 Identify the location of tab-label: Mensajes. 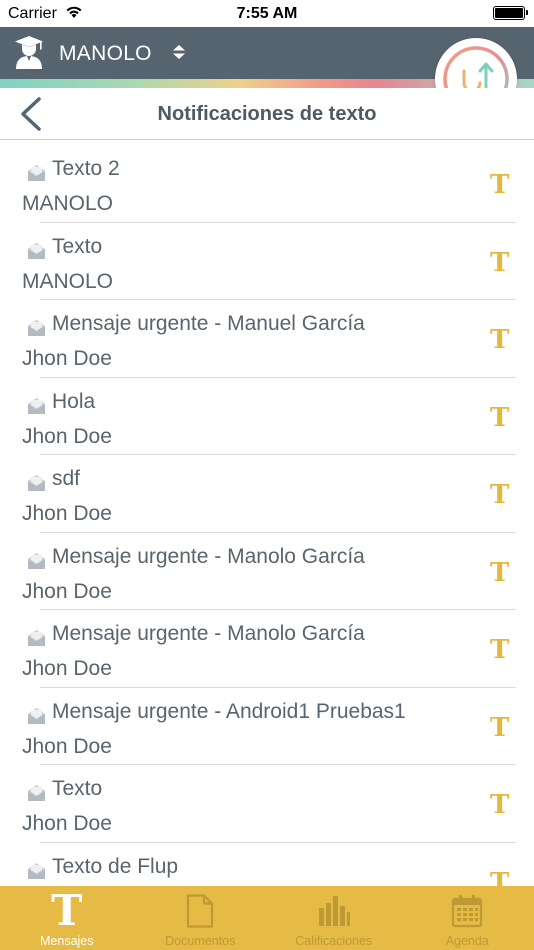
(67, 941).